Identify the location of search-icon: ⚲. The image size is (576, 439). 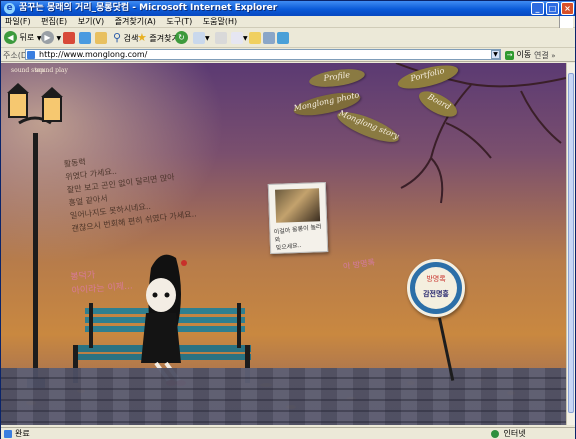
(117, 37).